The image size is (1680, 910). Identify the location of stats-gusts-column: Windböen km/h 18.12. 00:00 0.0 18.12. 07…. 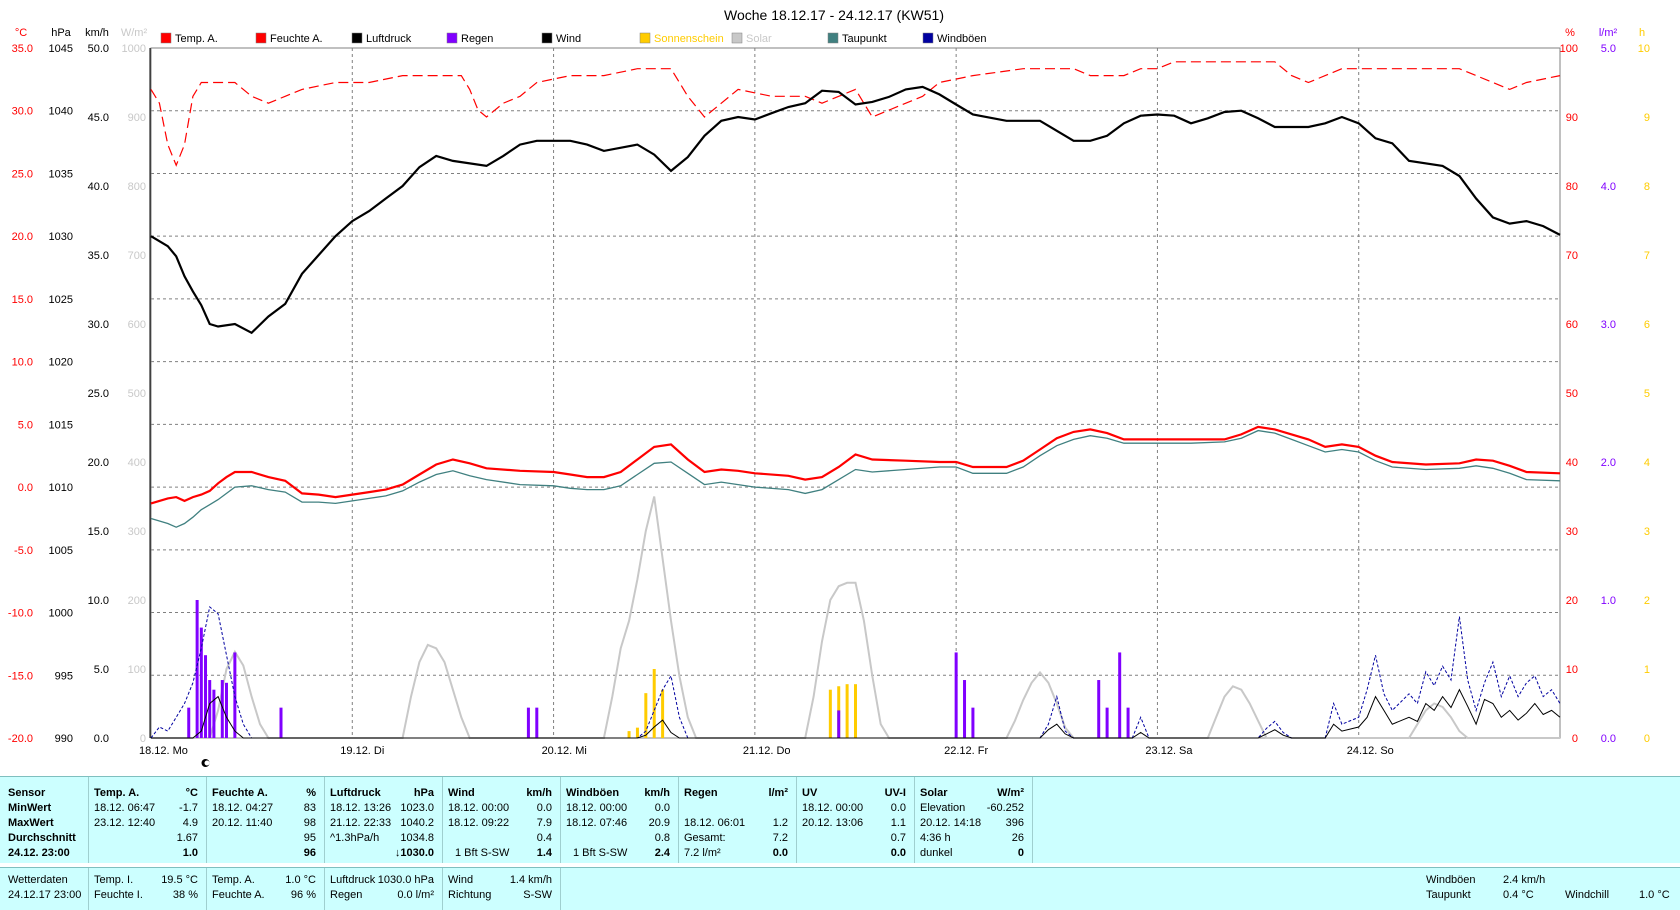
(620, 820).